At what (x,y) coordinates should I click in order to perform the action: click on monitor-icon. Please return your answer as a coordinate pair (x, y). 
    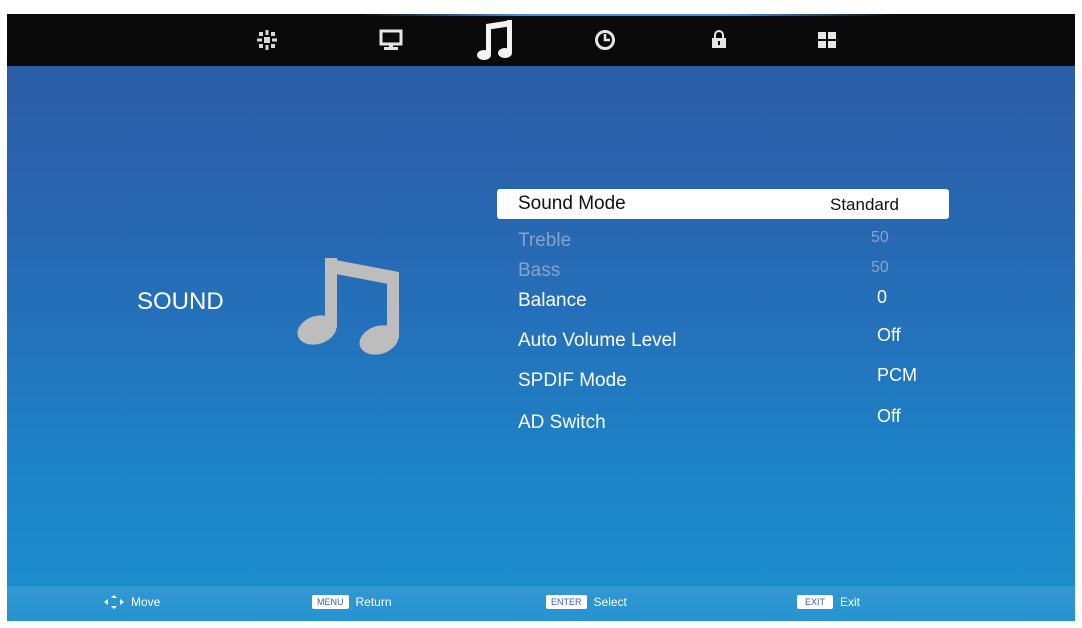
    Looking at the image, I should click on (391, 39).